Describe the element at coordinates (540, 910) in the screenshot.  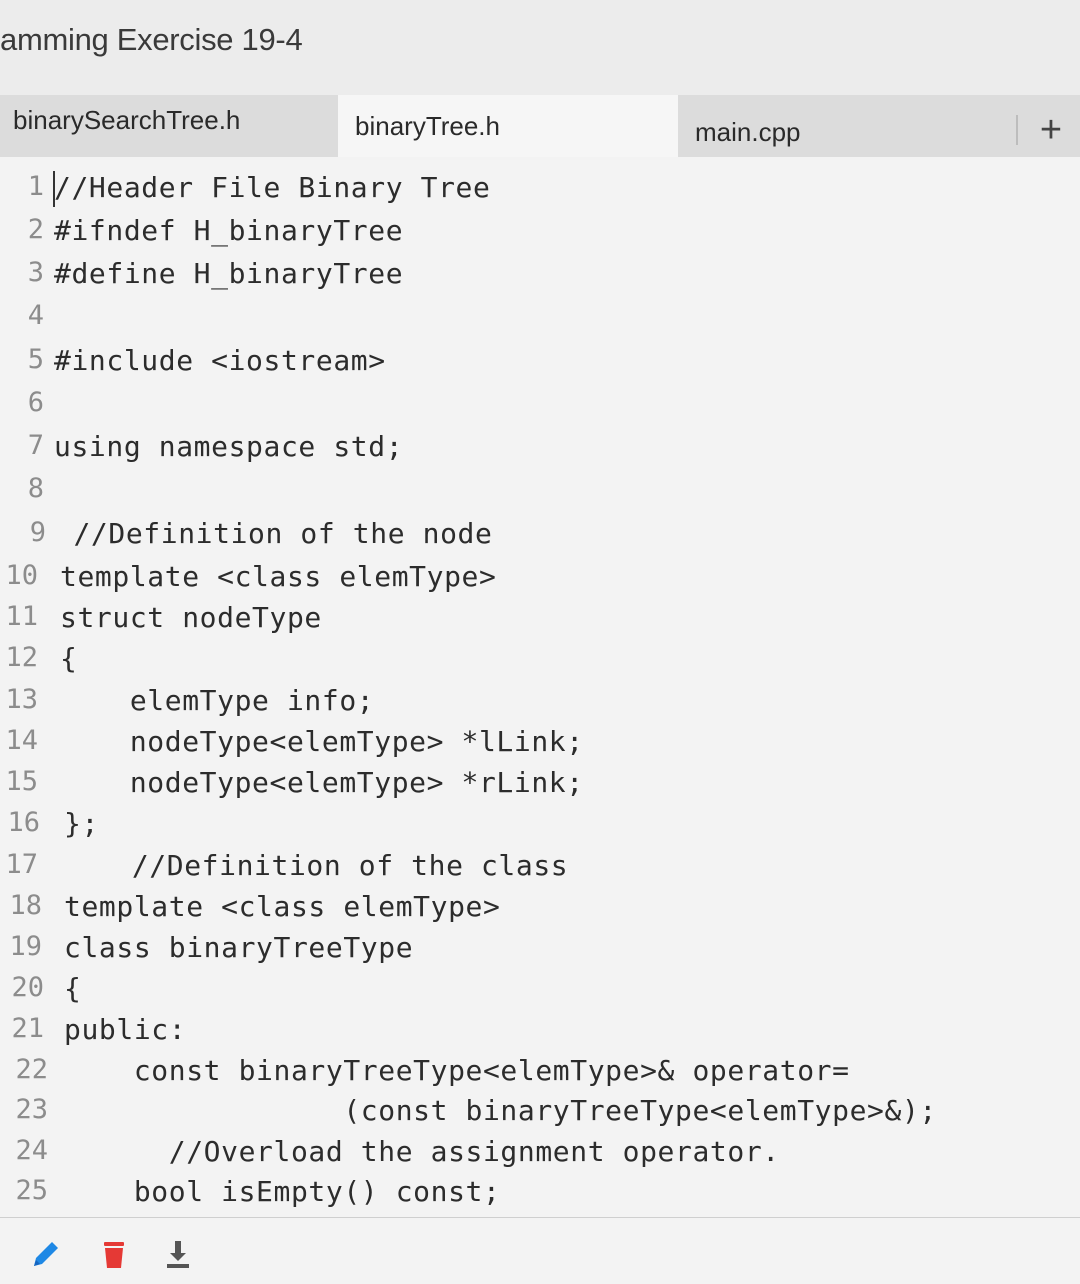
I see `code-line: 18 template <class elemType>` at that location.